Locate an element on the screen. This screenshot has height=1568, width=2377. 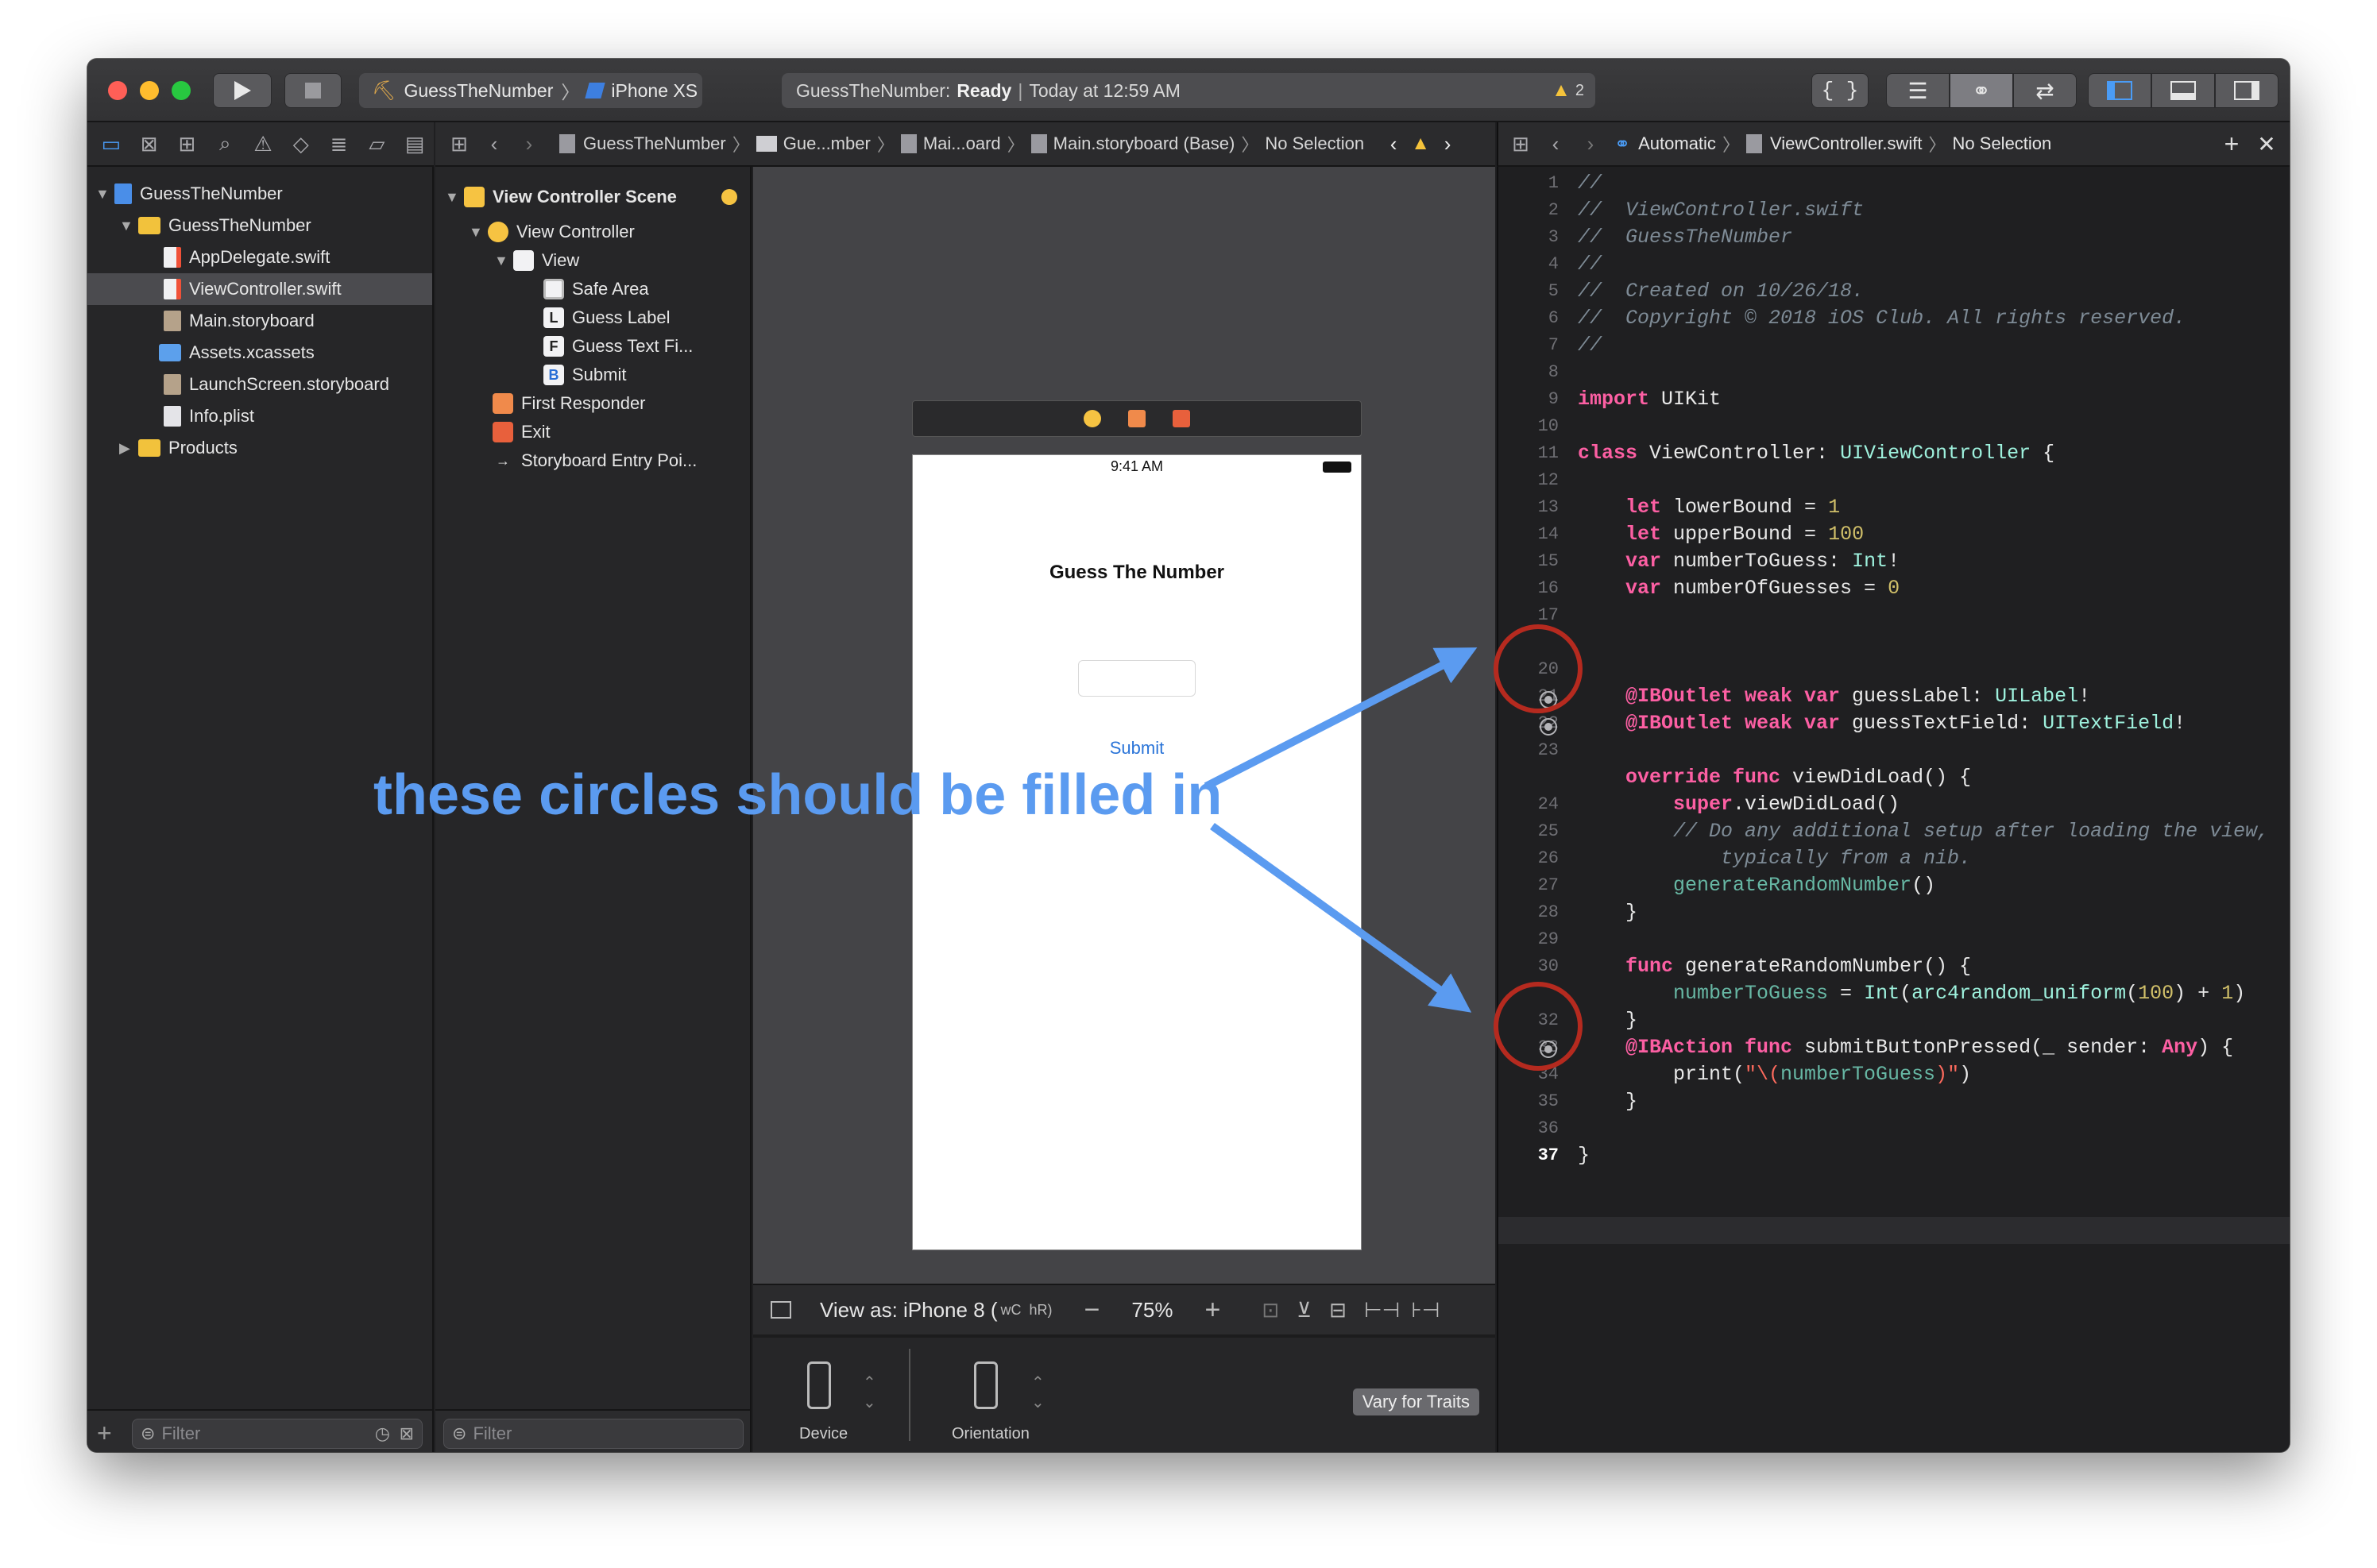
arrow-to-outlets is located at coordinates (1341, 718).